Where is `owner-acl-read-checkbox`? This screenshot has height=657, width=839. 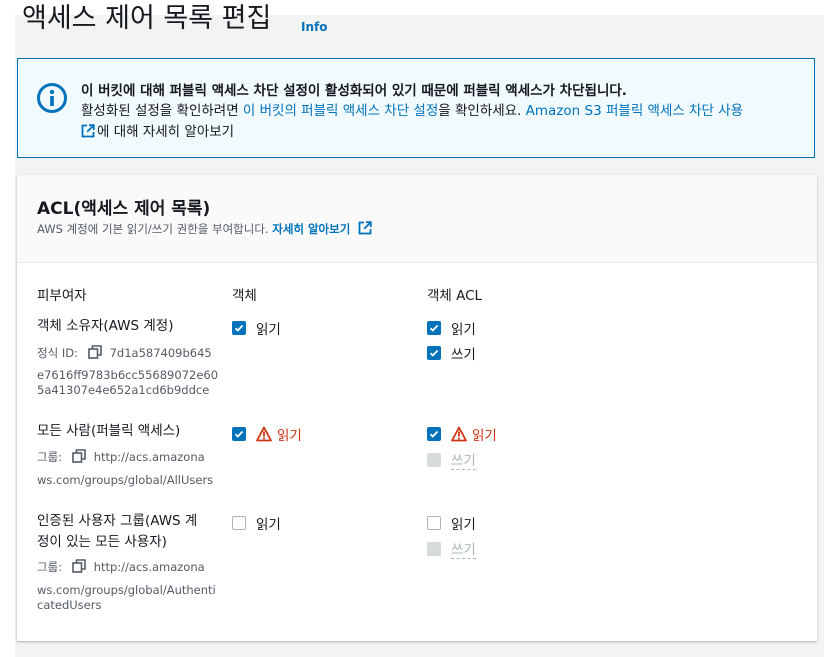
owner-acl-read-checkbox is located at coordinates (434, 328).